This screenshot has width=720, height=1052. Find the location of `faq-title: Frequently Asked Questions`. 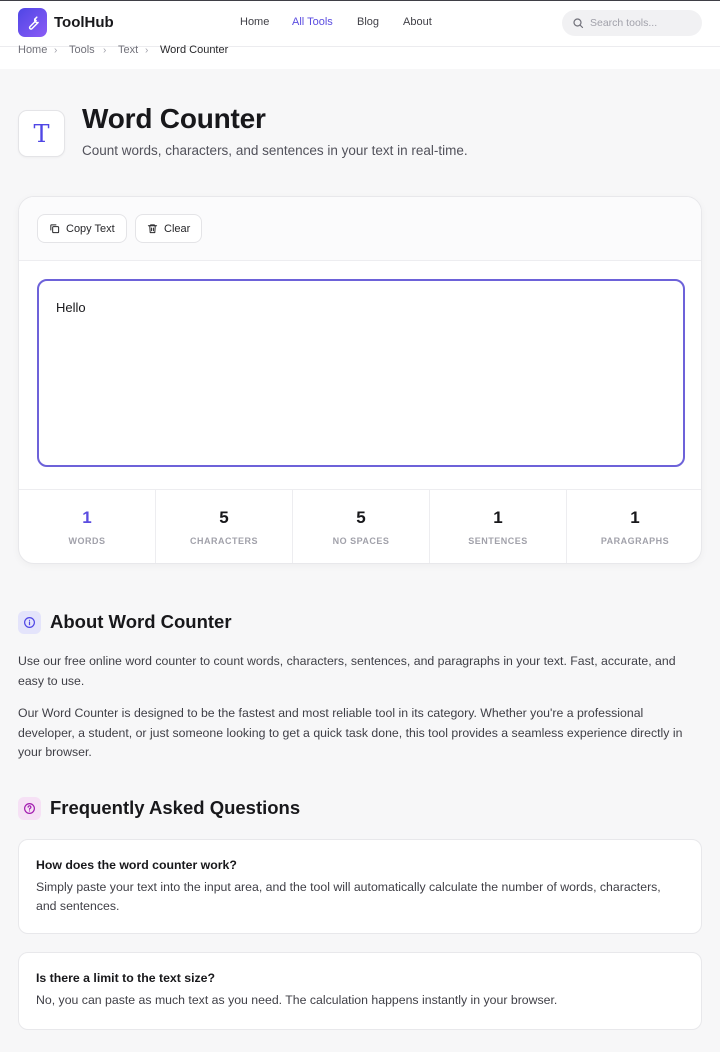

faq-title: Frequently Asked Questions is located at coordinates (175, 807).